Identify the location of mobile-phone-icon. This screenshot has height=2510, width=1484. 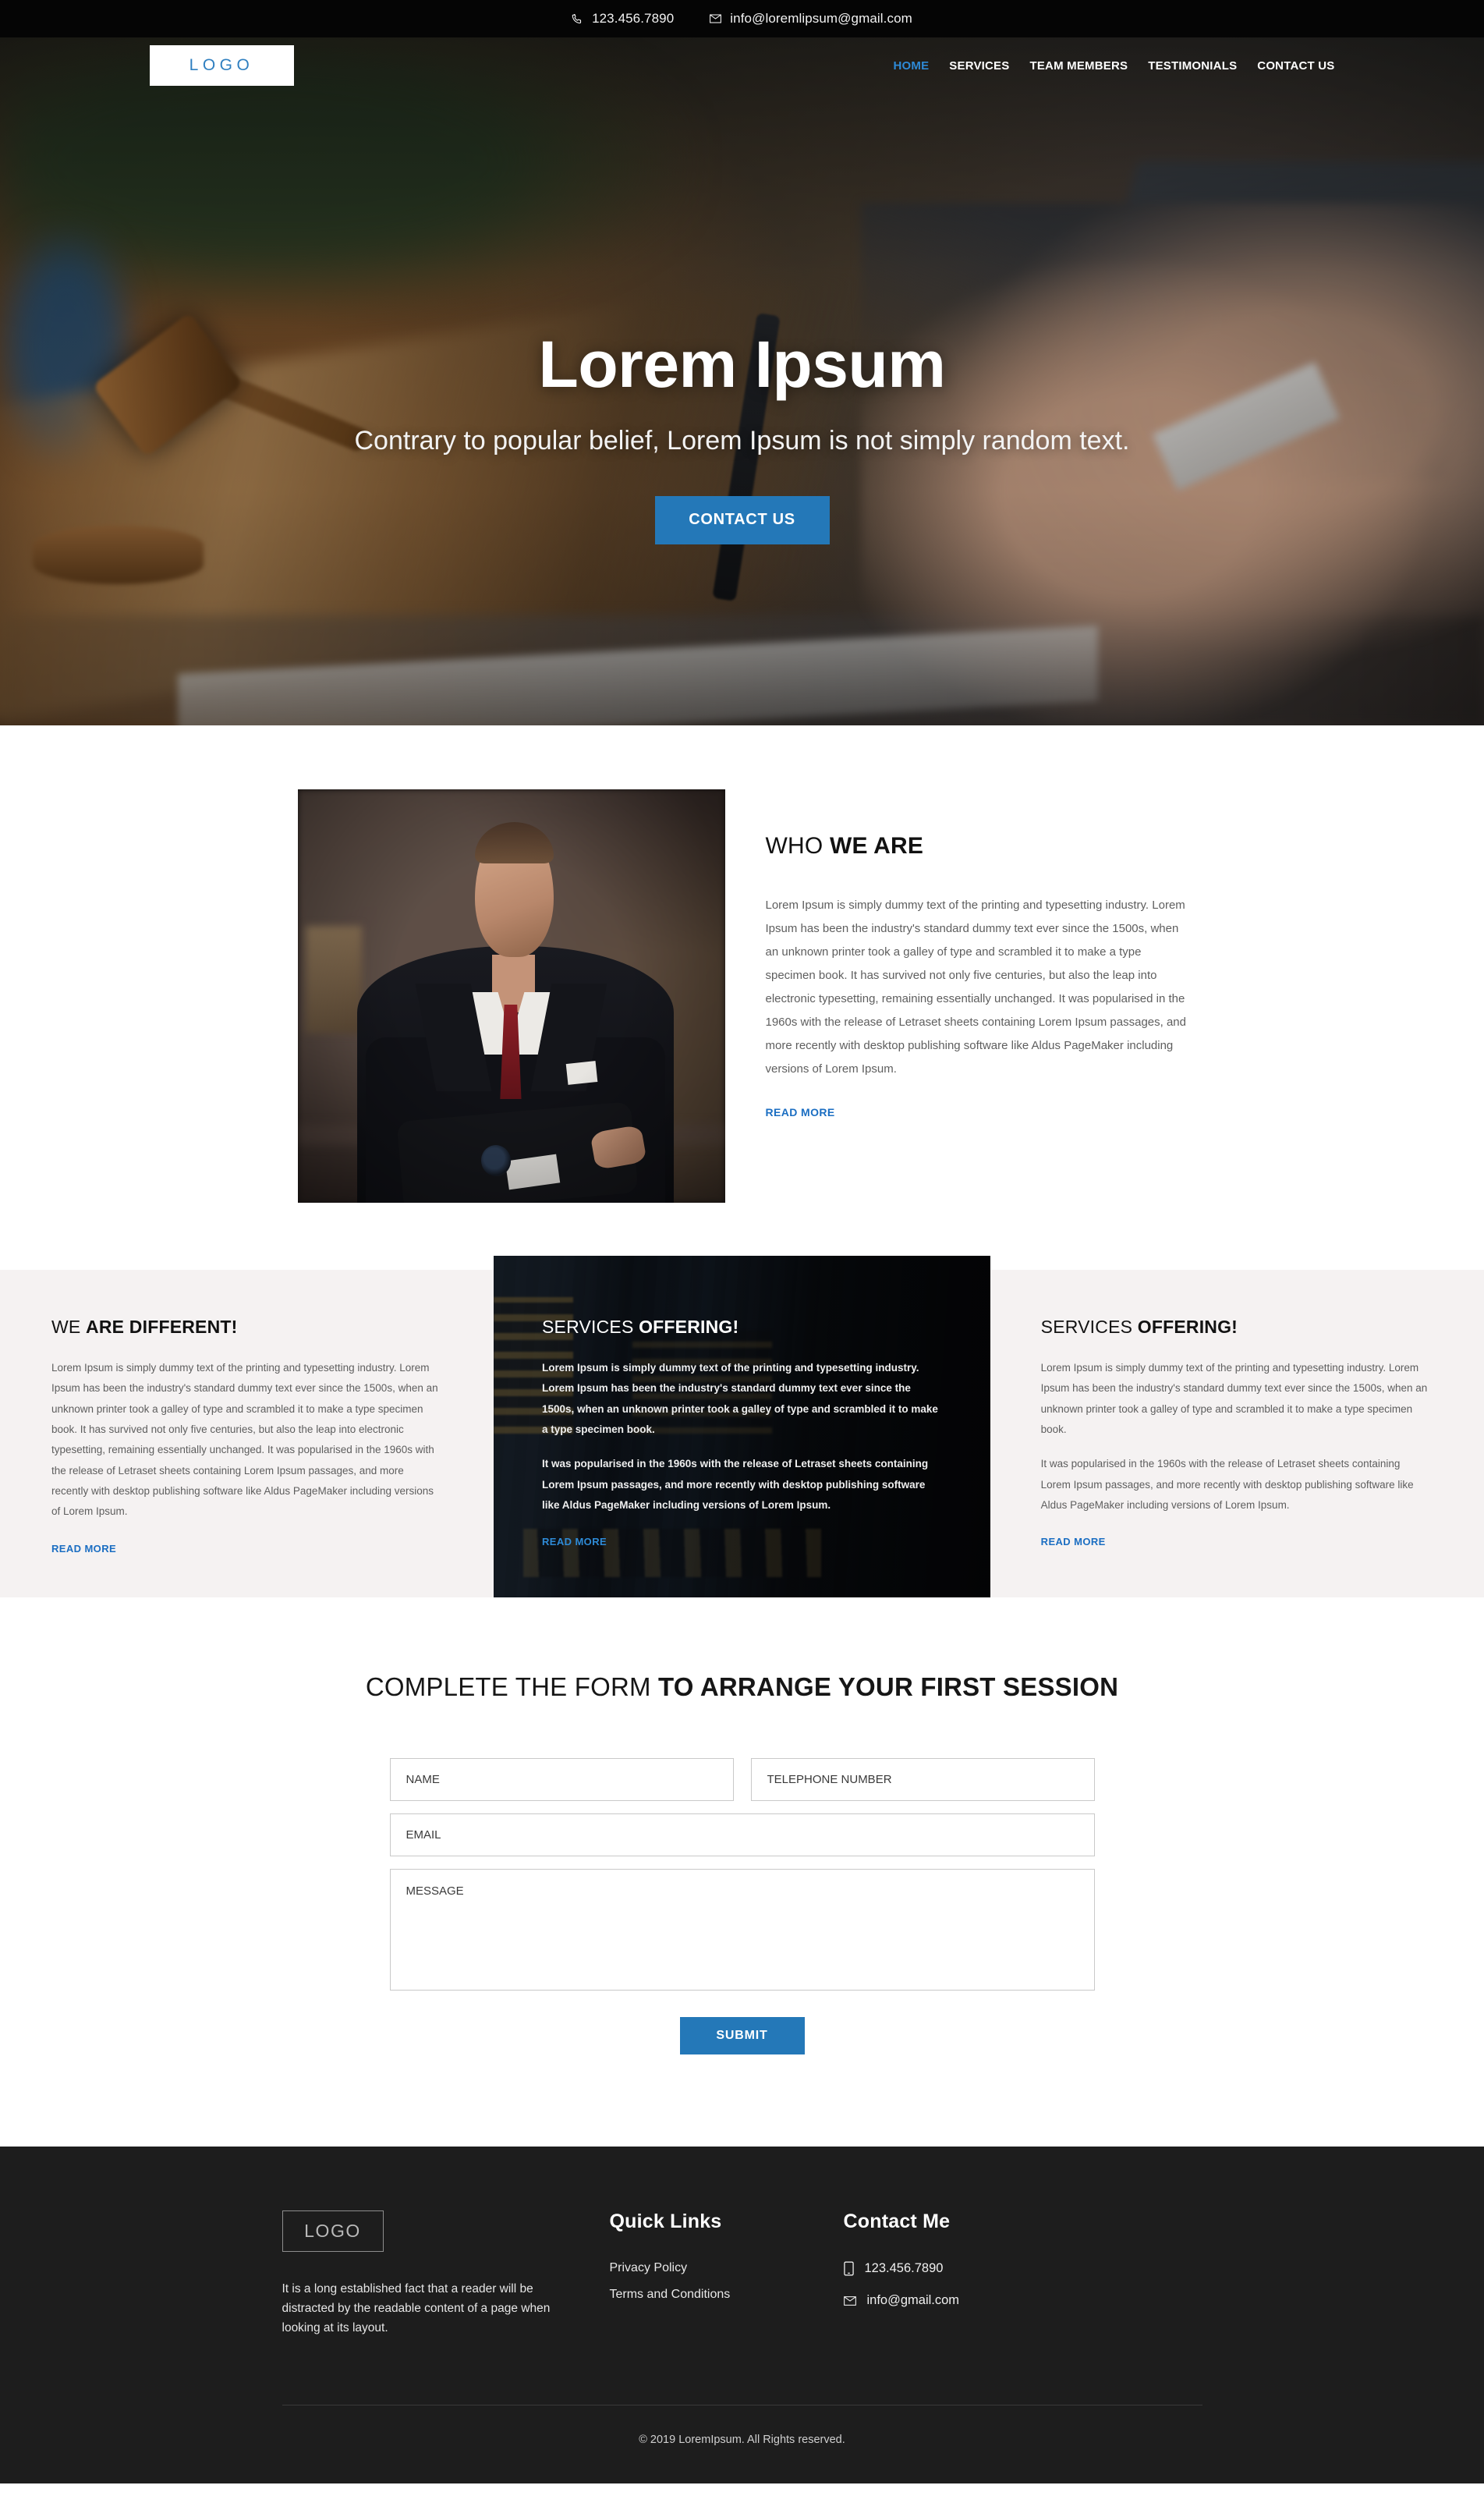
(848, 2268).